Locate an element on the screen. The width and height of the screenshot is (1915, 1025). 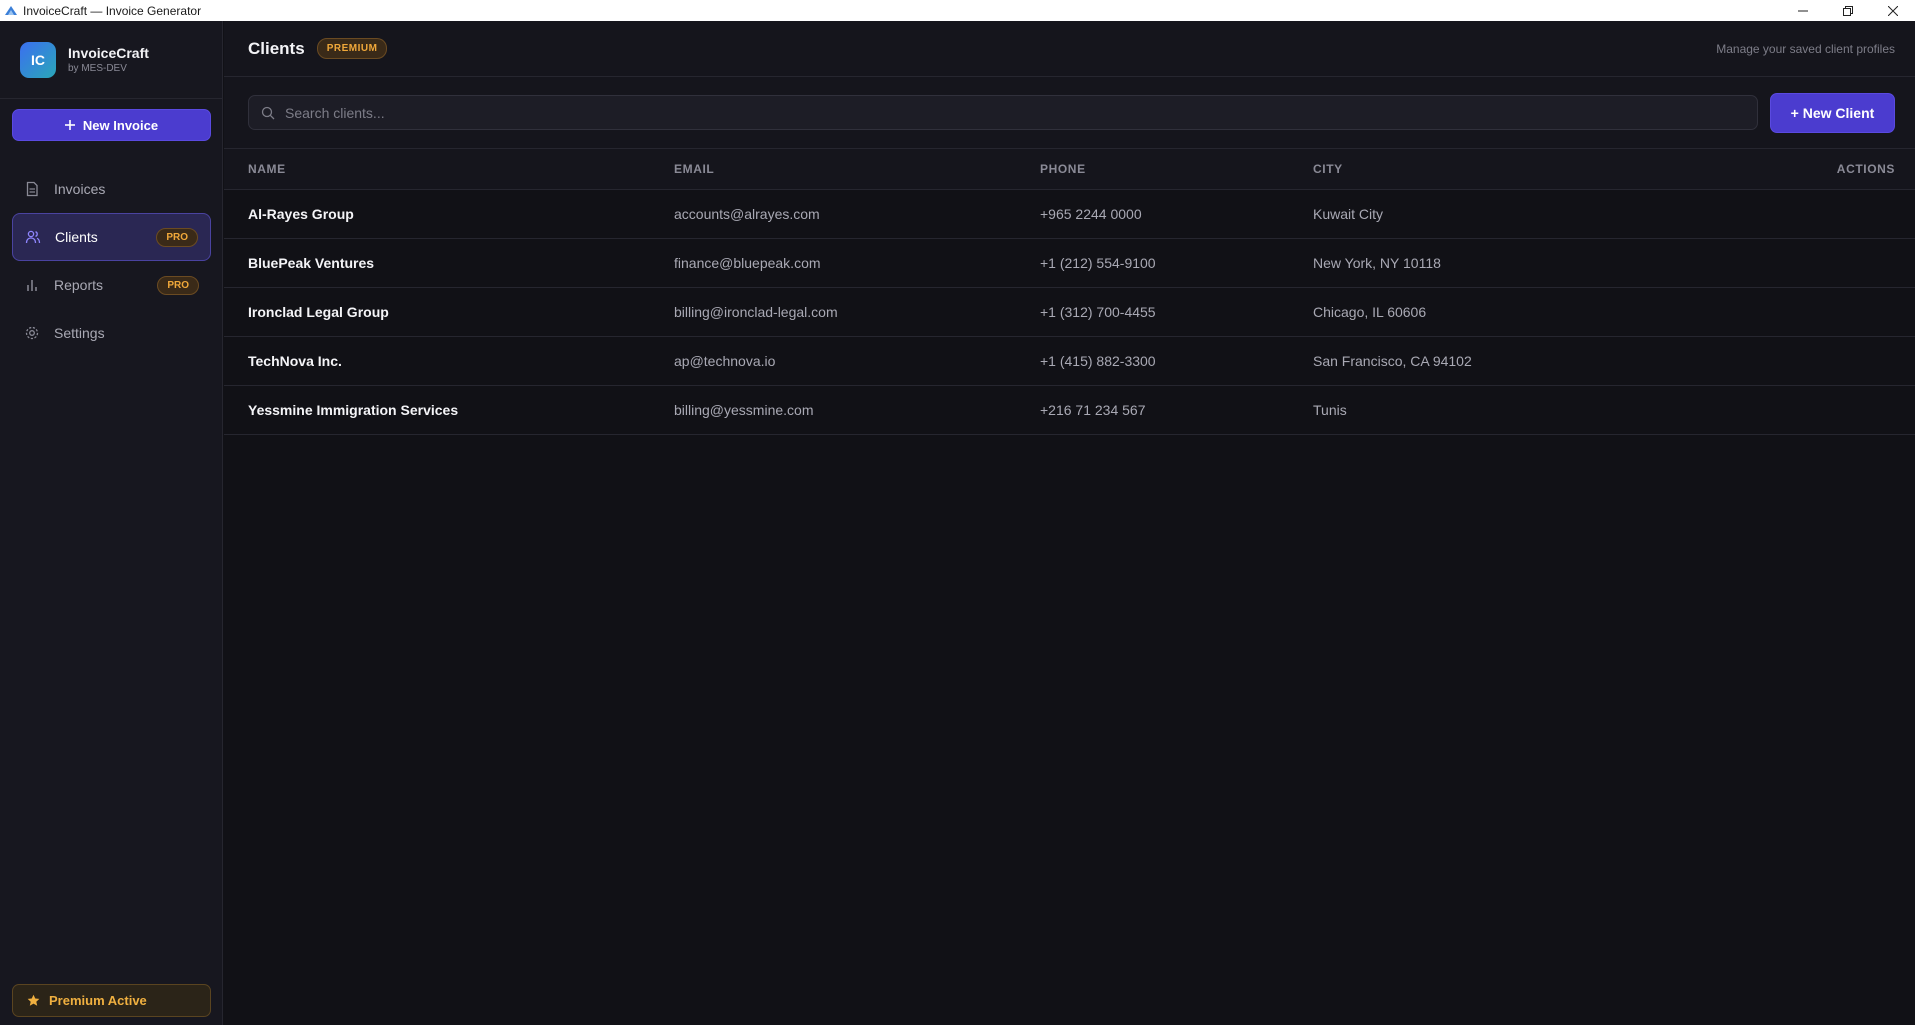
column-header-actions: ACTIONS is located at coordinates (1824, 169).